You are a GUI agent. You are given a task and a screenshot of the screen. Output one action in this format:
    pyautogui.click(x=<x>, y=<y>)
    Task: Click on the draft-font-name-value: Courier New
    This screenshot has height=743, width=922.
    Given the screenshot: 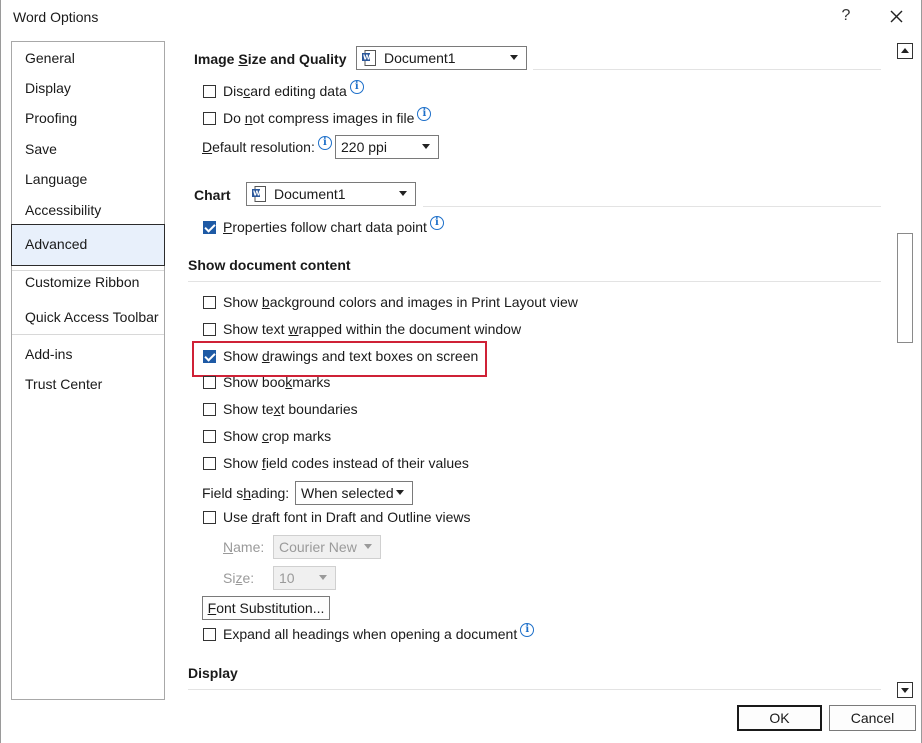 What is the action you would take?
    pyautogui.click(x=318, y=547)
    